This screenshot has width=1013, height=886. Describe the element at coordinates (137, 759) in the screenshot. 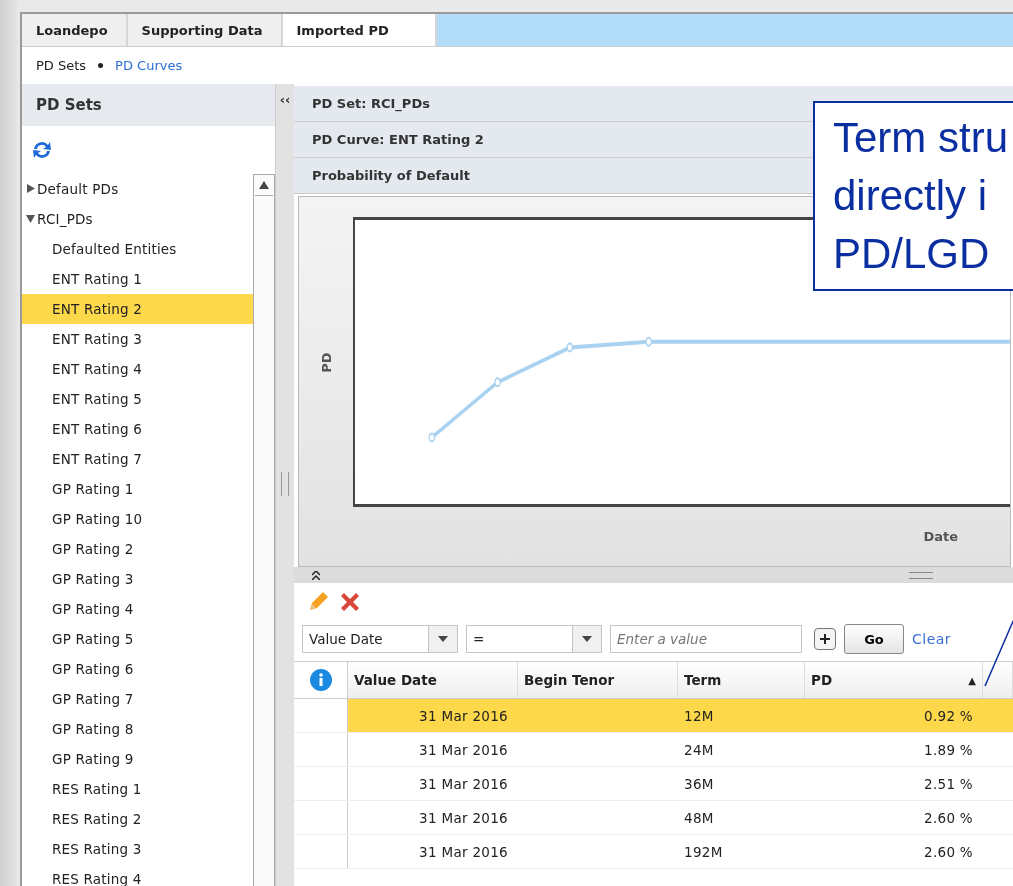

I see `tree-item: GP Rating 9` at that location.